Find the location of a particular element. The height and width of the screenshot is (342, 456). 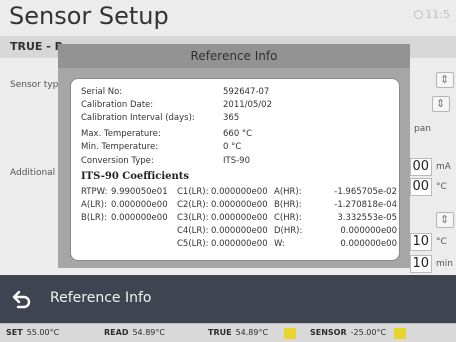

status-set: SET 55.00°C is located at coordinates (32, 332).